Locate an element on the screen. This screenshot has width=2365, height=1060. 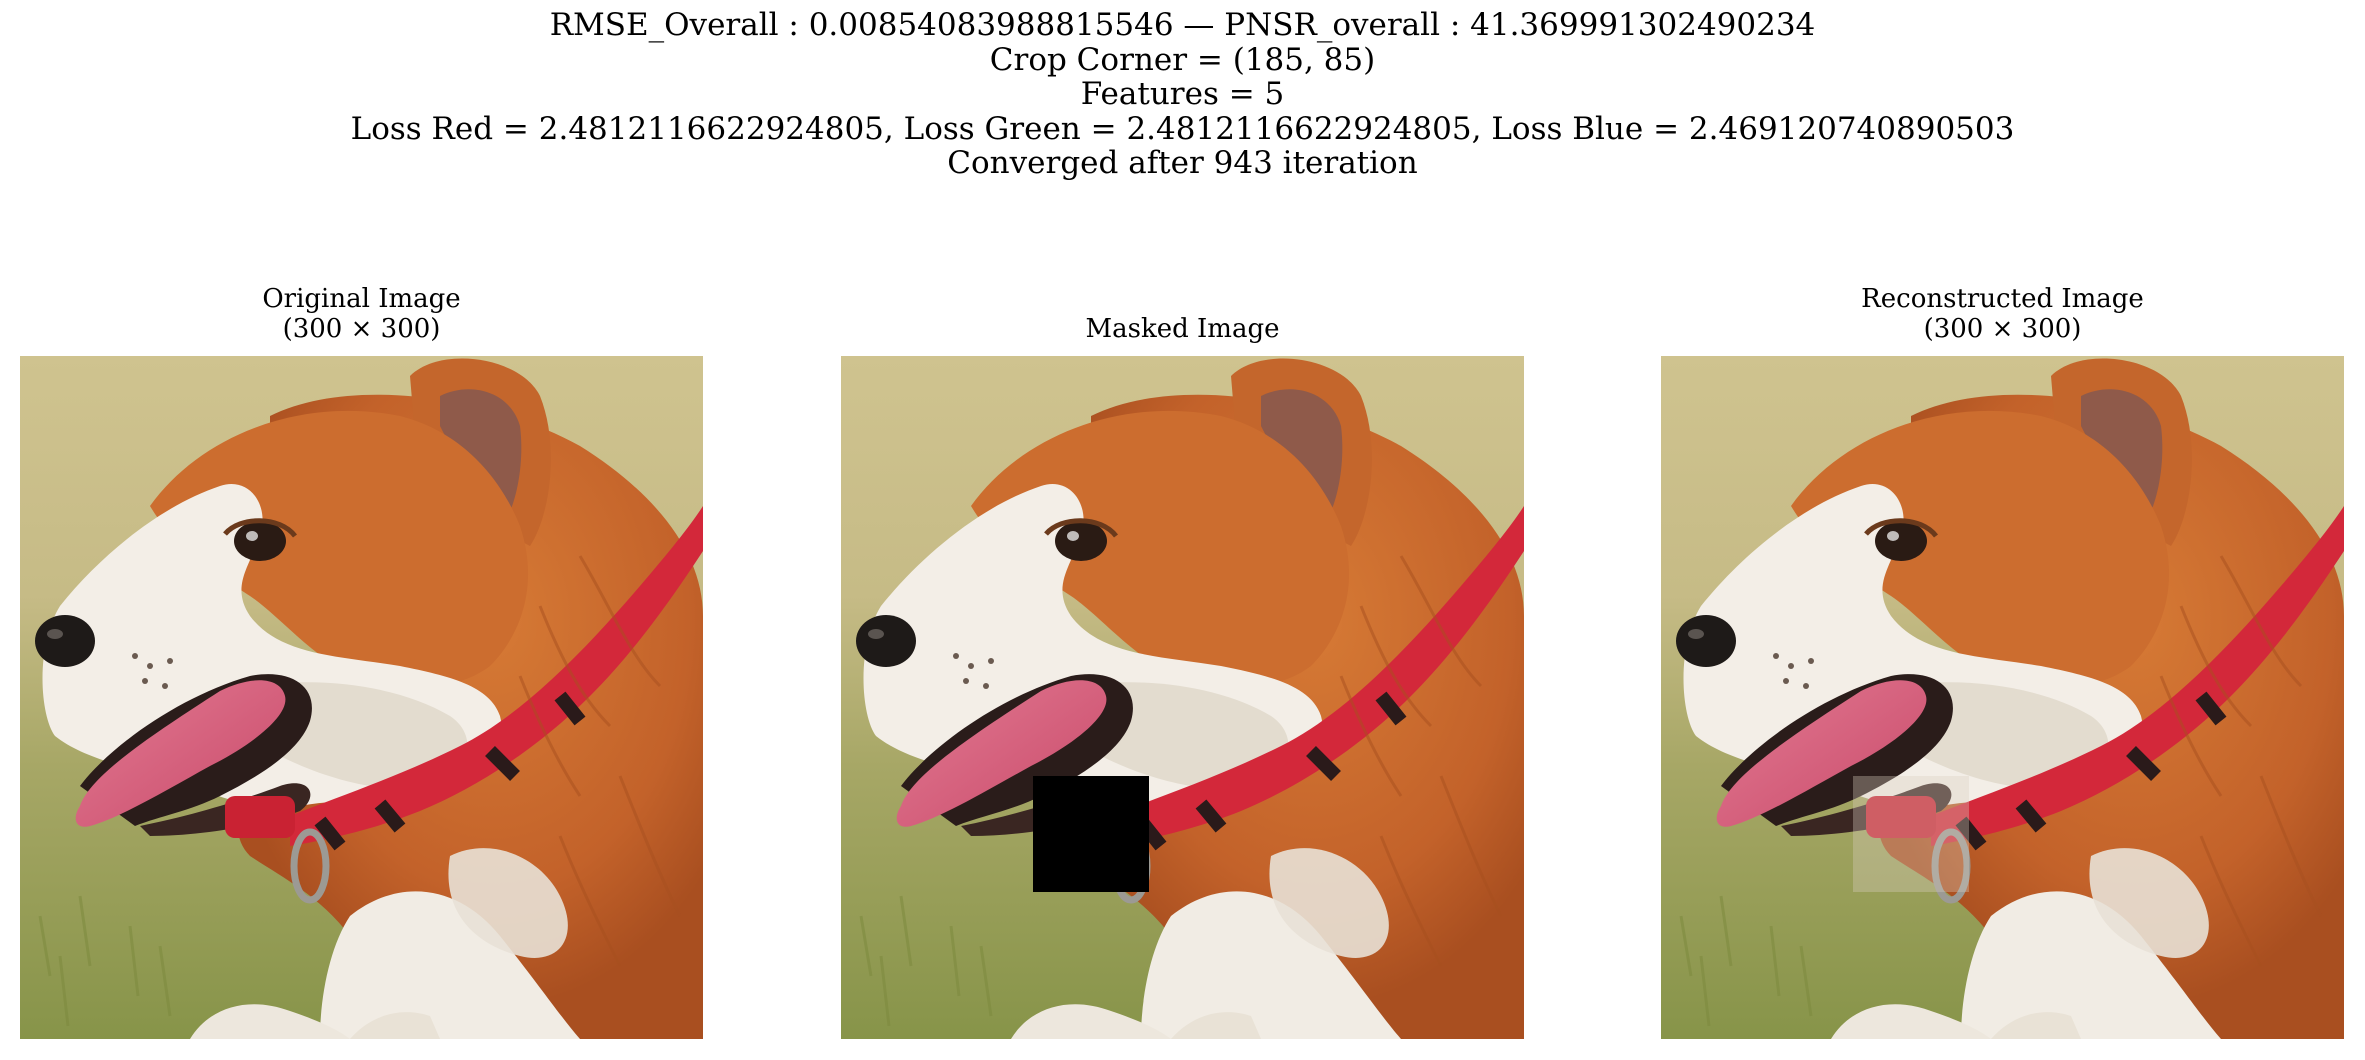
masked-image-title: Masked Image is located at coordinates (1182, 329).